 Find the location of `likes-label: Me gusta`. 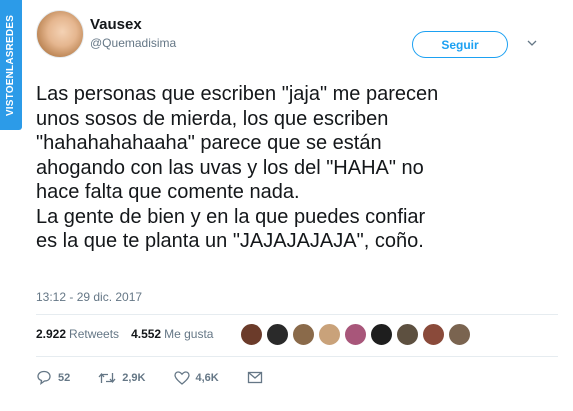

likes-label: Me gusta is located at coordinates (189, 334).